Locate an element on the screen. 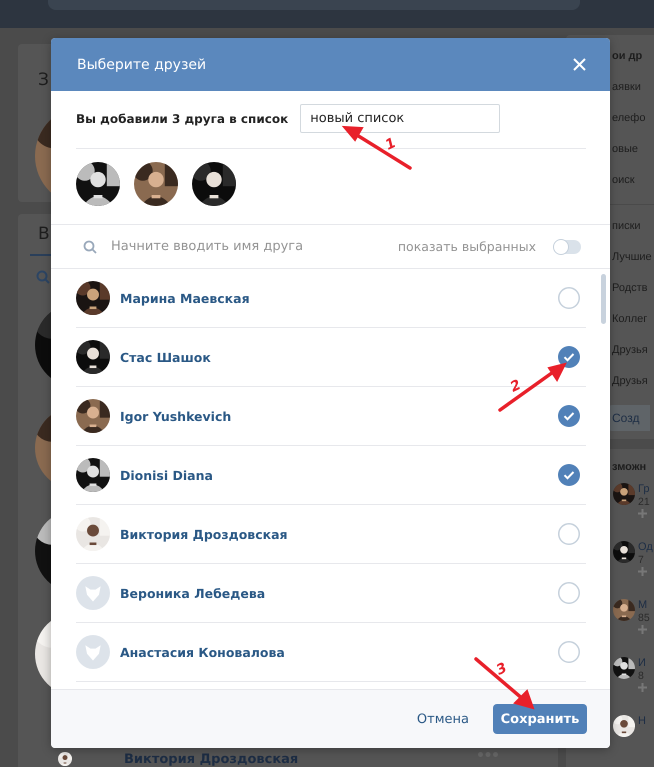 The image size is (654, 767). person-name: Гр is located at coordinates (644, 489).